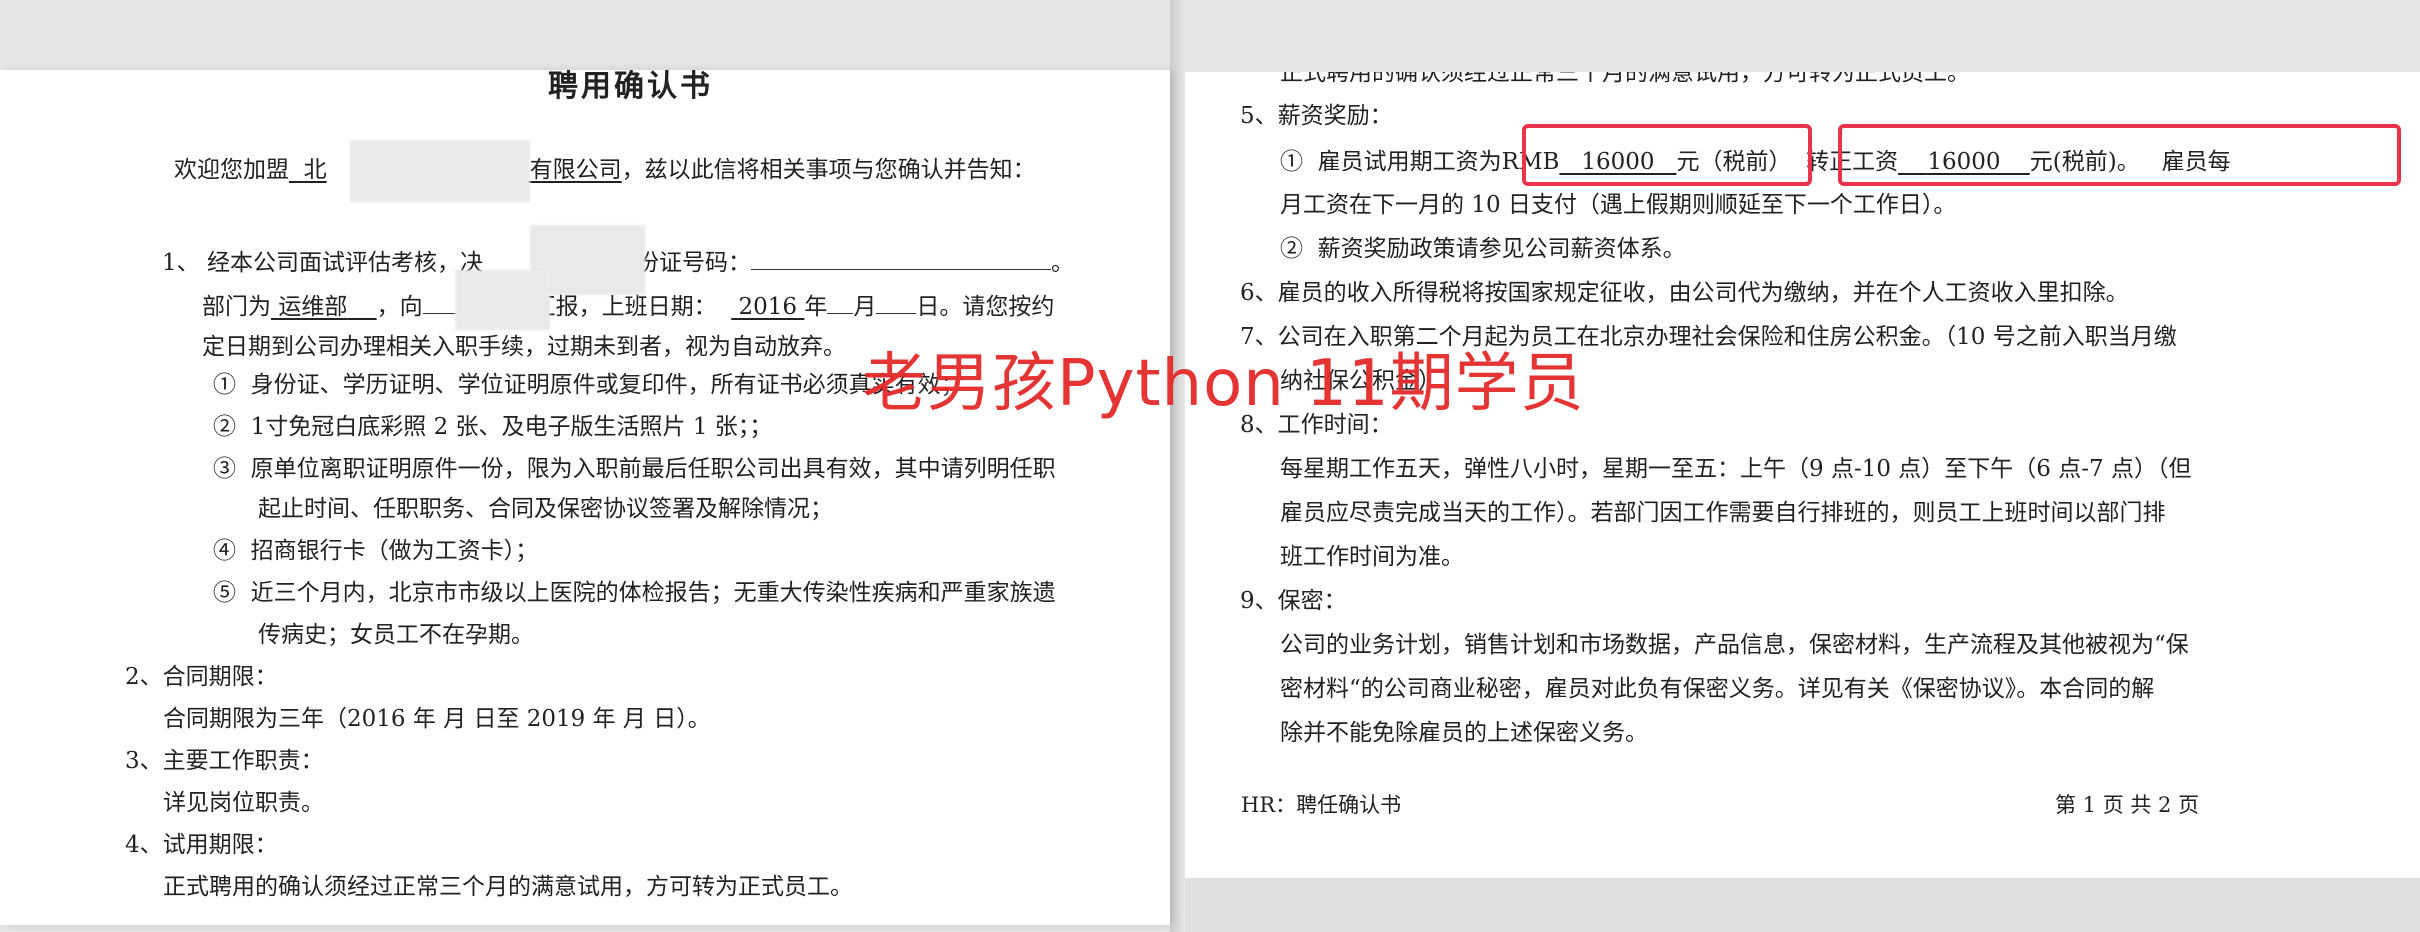  Describe the element at coordinates (1723, 513) in the screenshot. I see `section-8-line2: 雇员应尽责完成当天的工作）。若部门因工作需要自行排班的，则员工上班时间以部门排` at that location.